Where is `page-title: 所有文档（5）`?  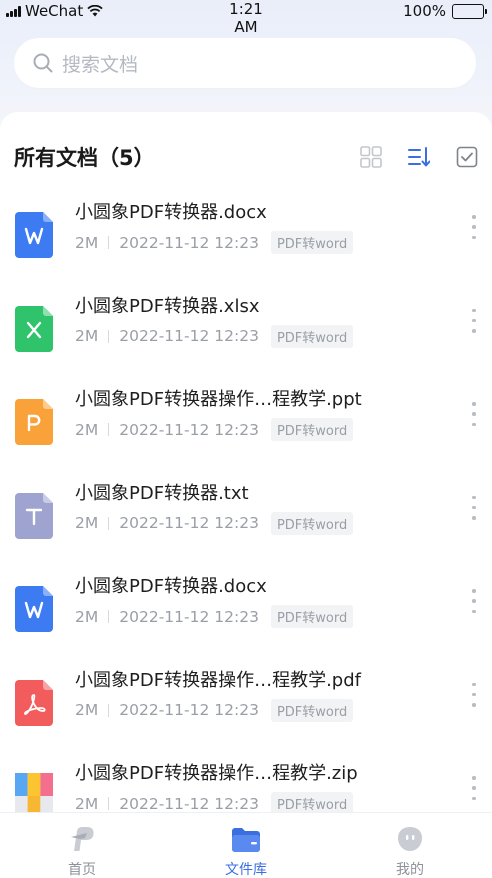 page-title: 所有文档（5） is located at coordinates (84, 158).